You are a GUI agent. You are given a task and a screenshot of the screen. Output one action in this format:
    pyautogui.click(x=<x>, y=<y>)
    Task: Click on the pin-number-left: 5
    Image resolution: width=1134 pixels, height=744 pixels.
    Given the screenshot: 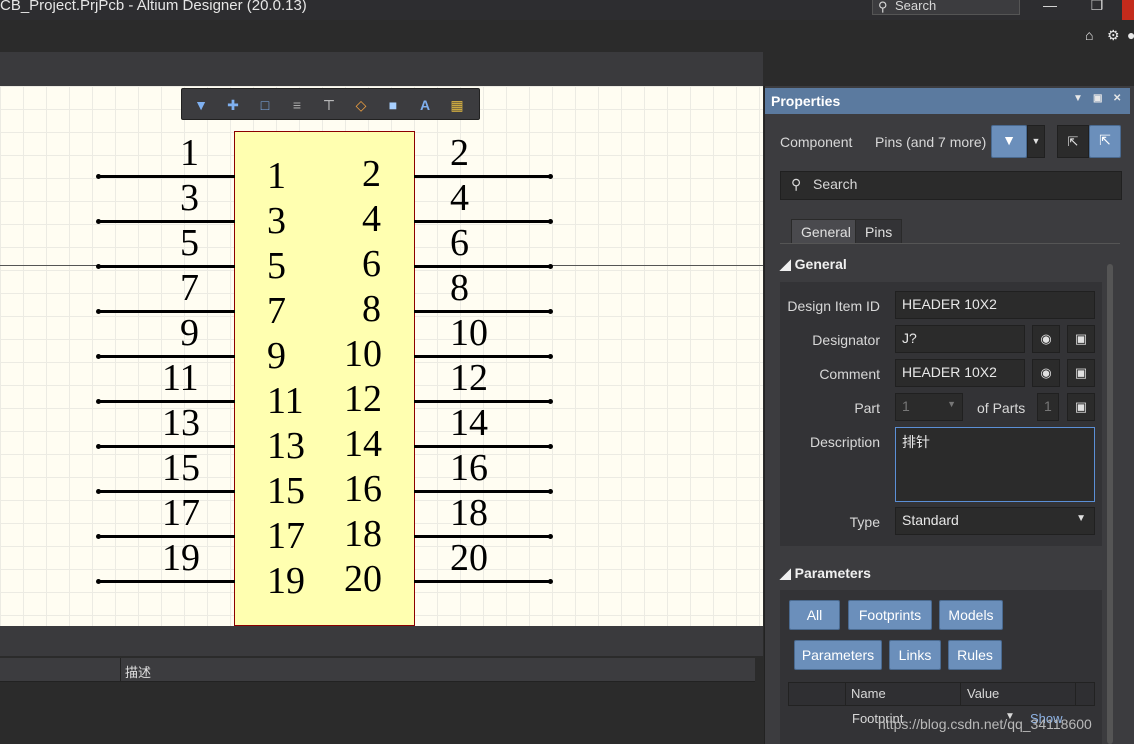 What is the action you would take?
    pyautogui.click(x=189, y=243)
    